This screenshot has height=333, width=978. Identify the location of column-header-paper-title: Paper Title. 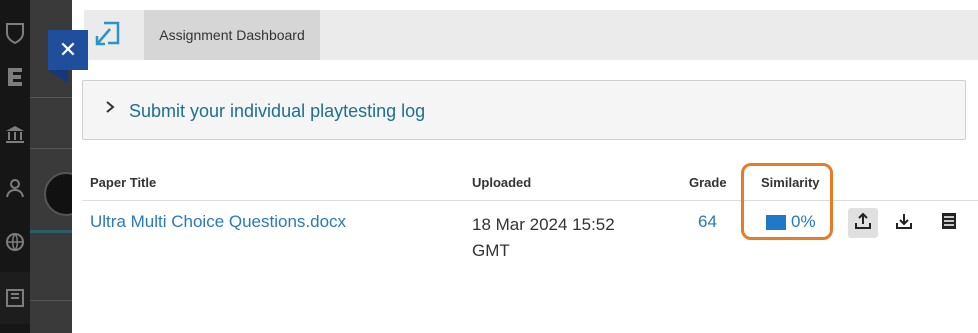
(123, 182).